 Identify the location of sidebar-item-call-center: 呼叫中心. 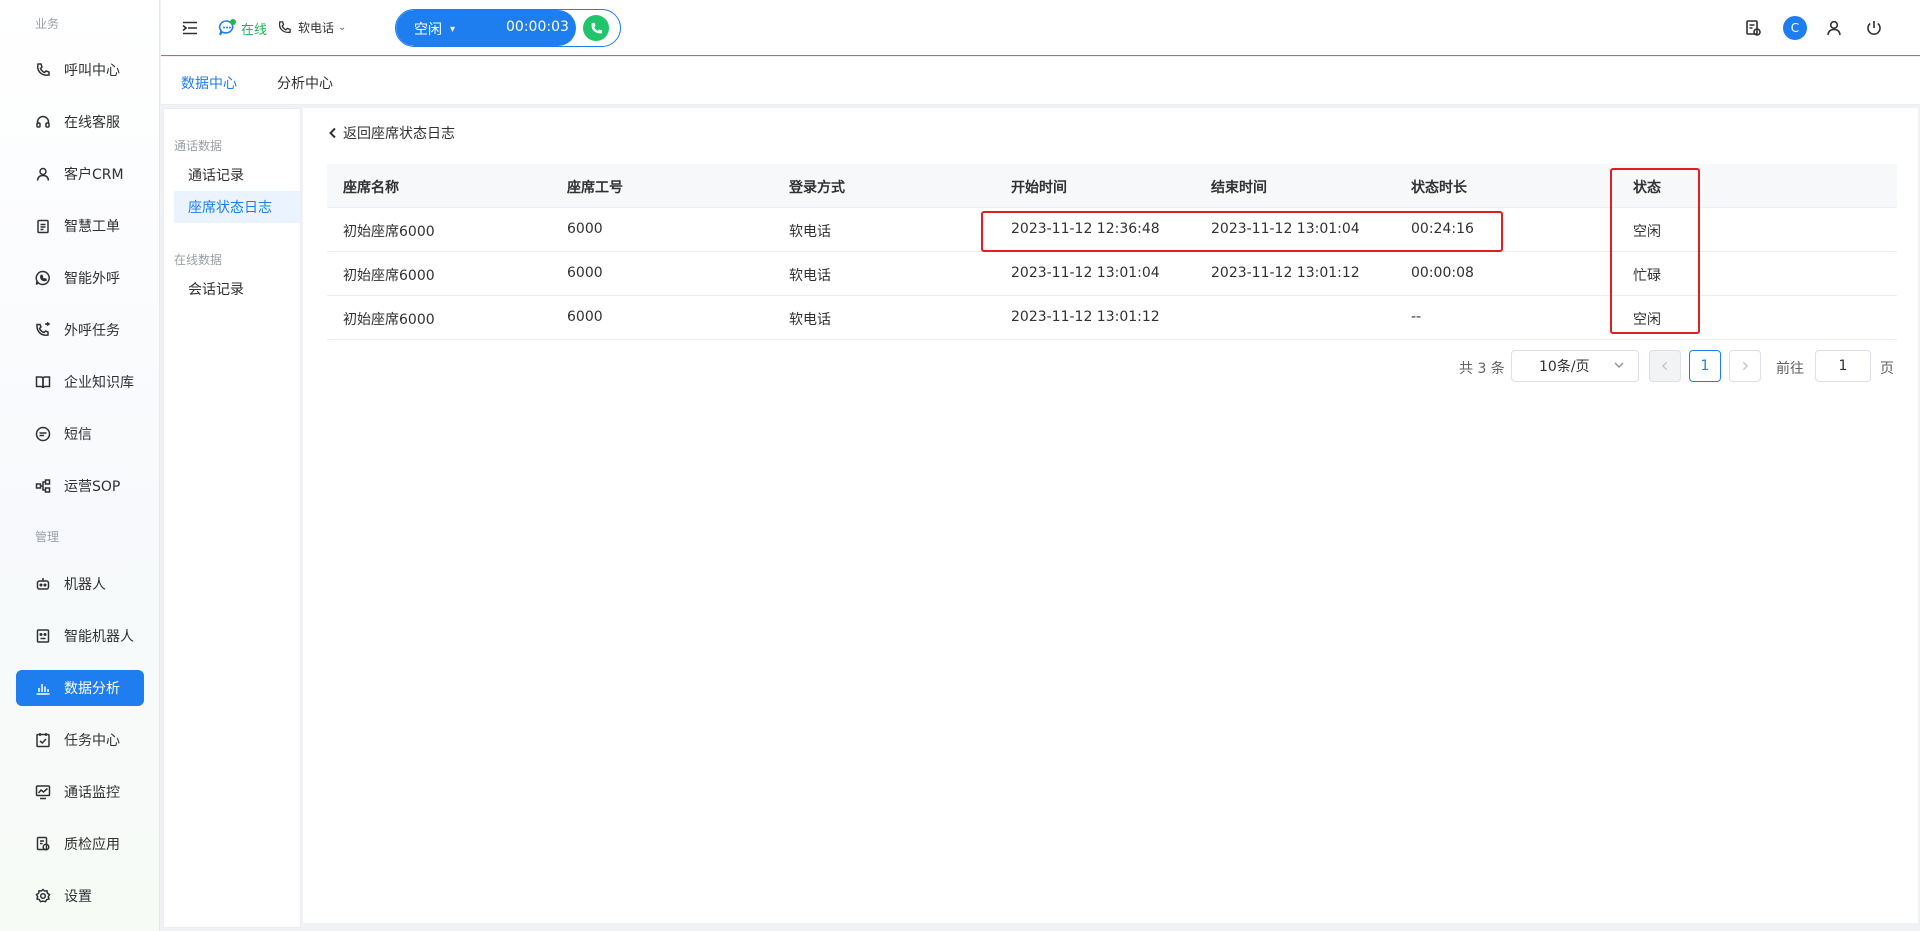
(80, 70).